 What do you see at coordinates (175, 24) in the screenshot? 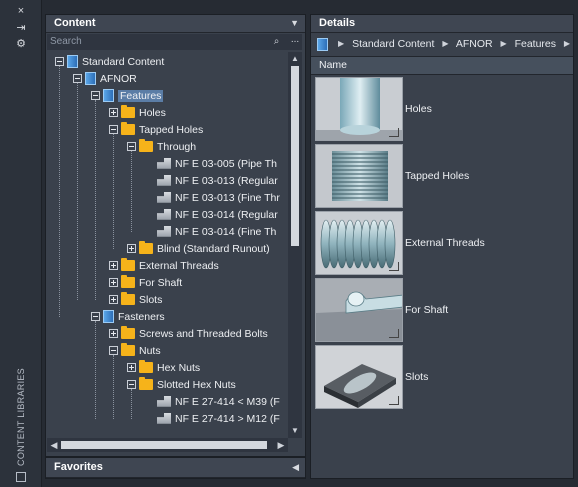
I see `content-panel-header: Content ▼` at bounding box center [175, 24].